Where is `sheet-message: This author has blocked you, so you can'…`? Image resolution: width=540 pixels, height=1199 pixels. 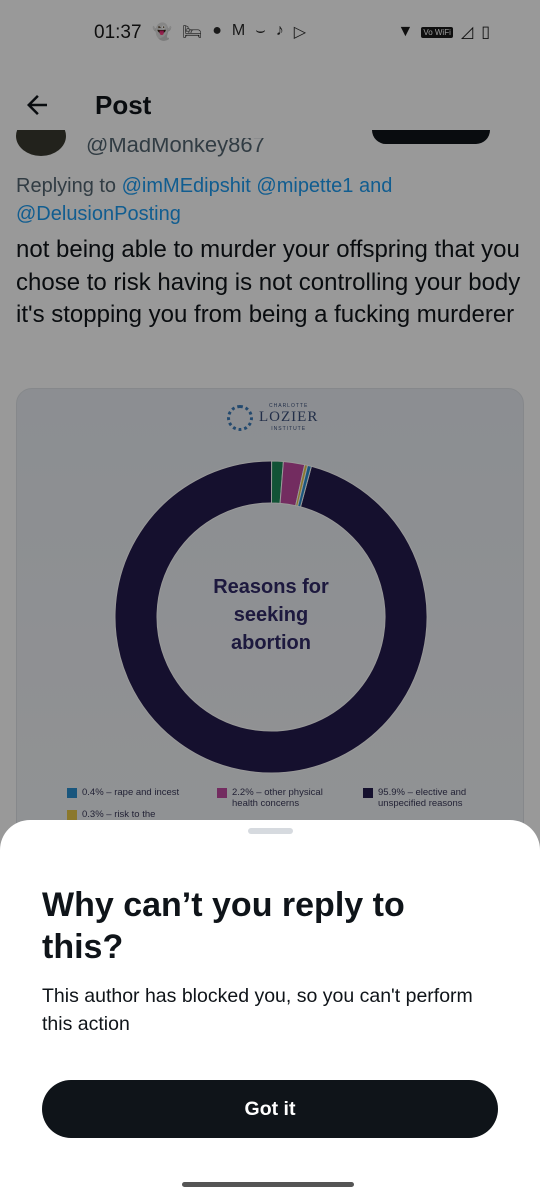
sheet-message: This author has blocked you, so you can'… is located at coordinates (257, 1010).